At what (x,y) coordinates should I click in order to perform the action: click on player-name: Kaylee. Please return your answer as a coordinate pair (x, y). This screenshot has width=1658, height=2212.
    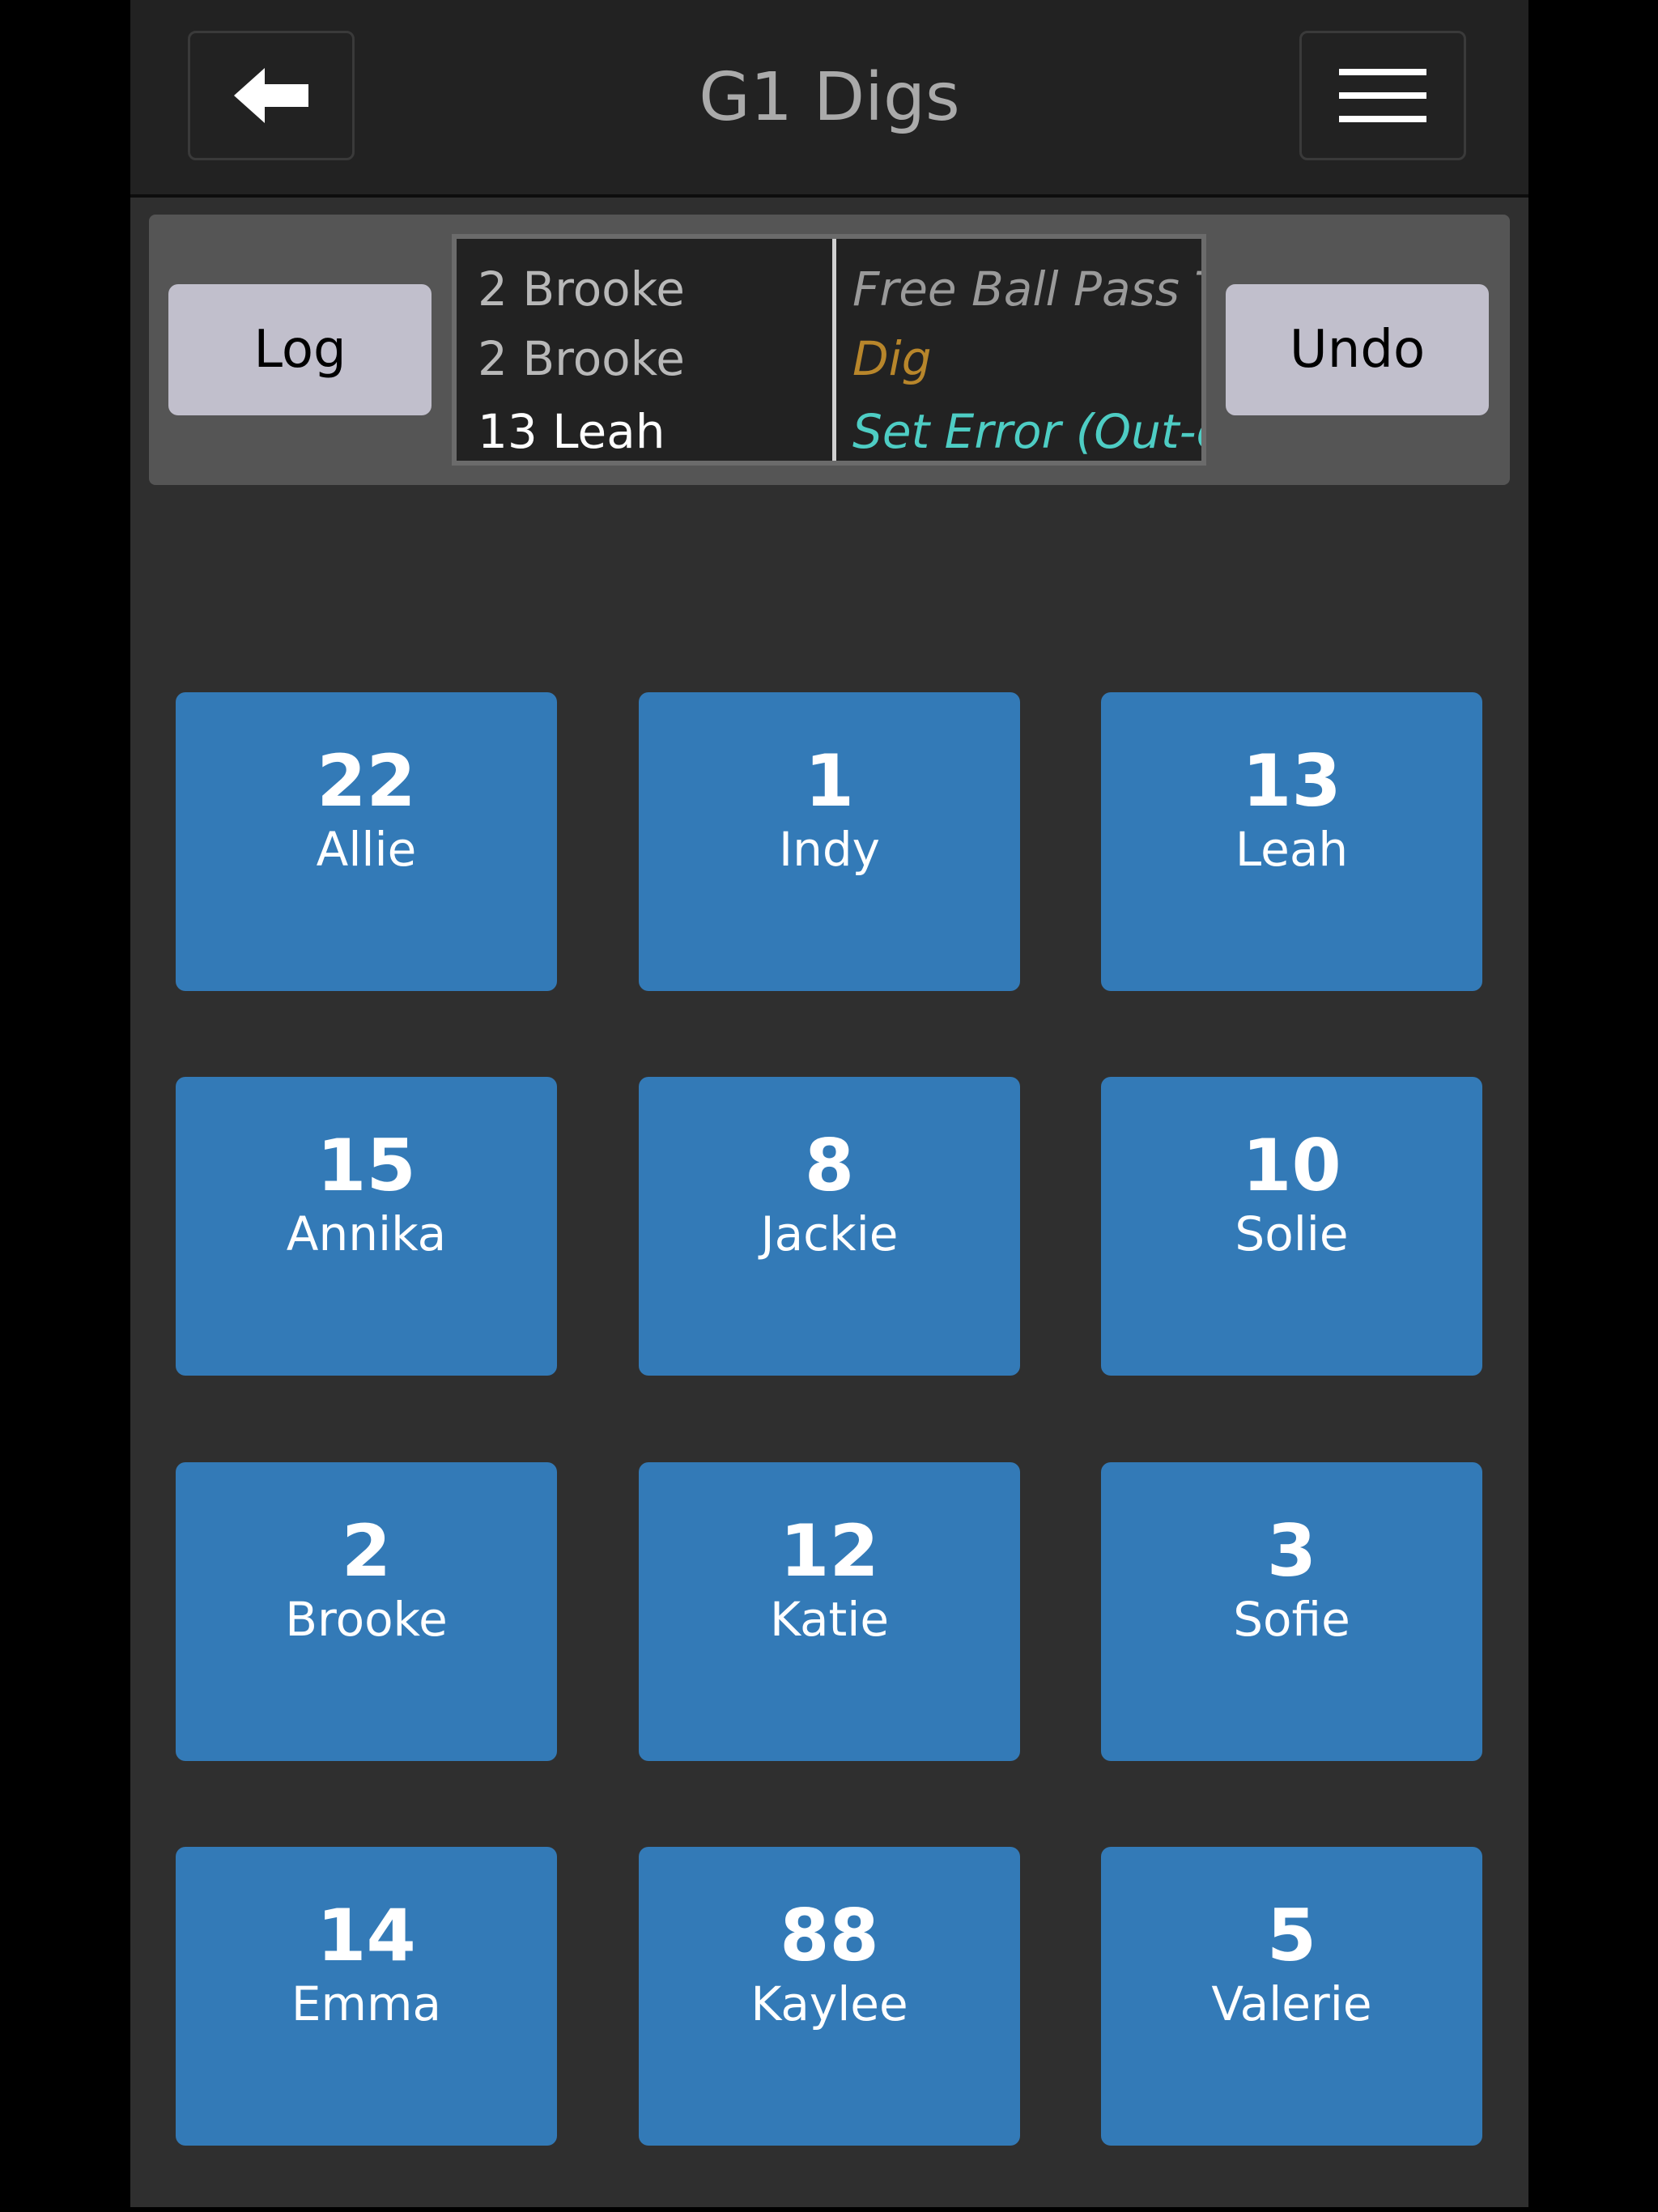
    Looking at the image, I should click on (829, 2004).